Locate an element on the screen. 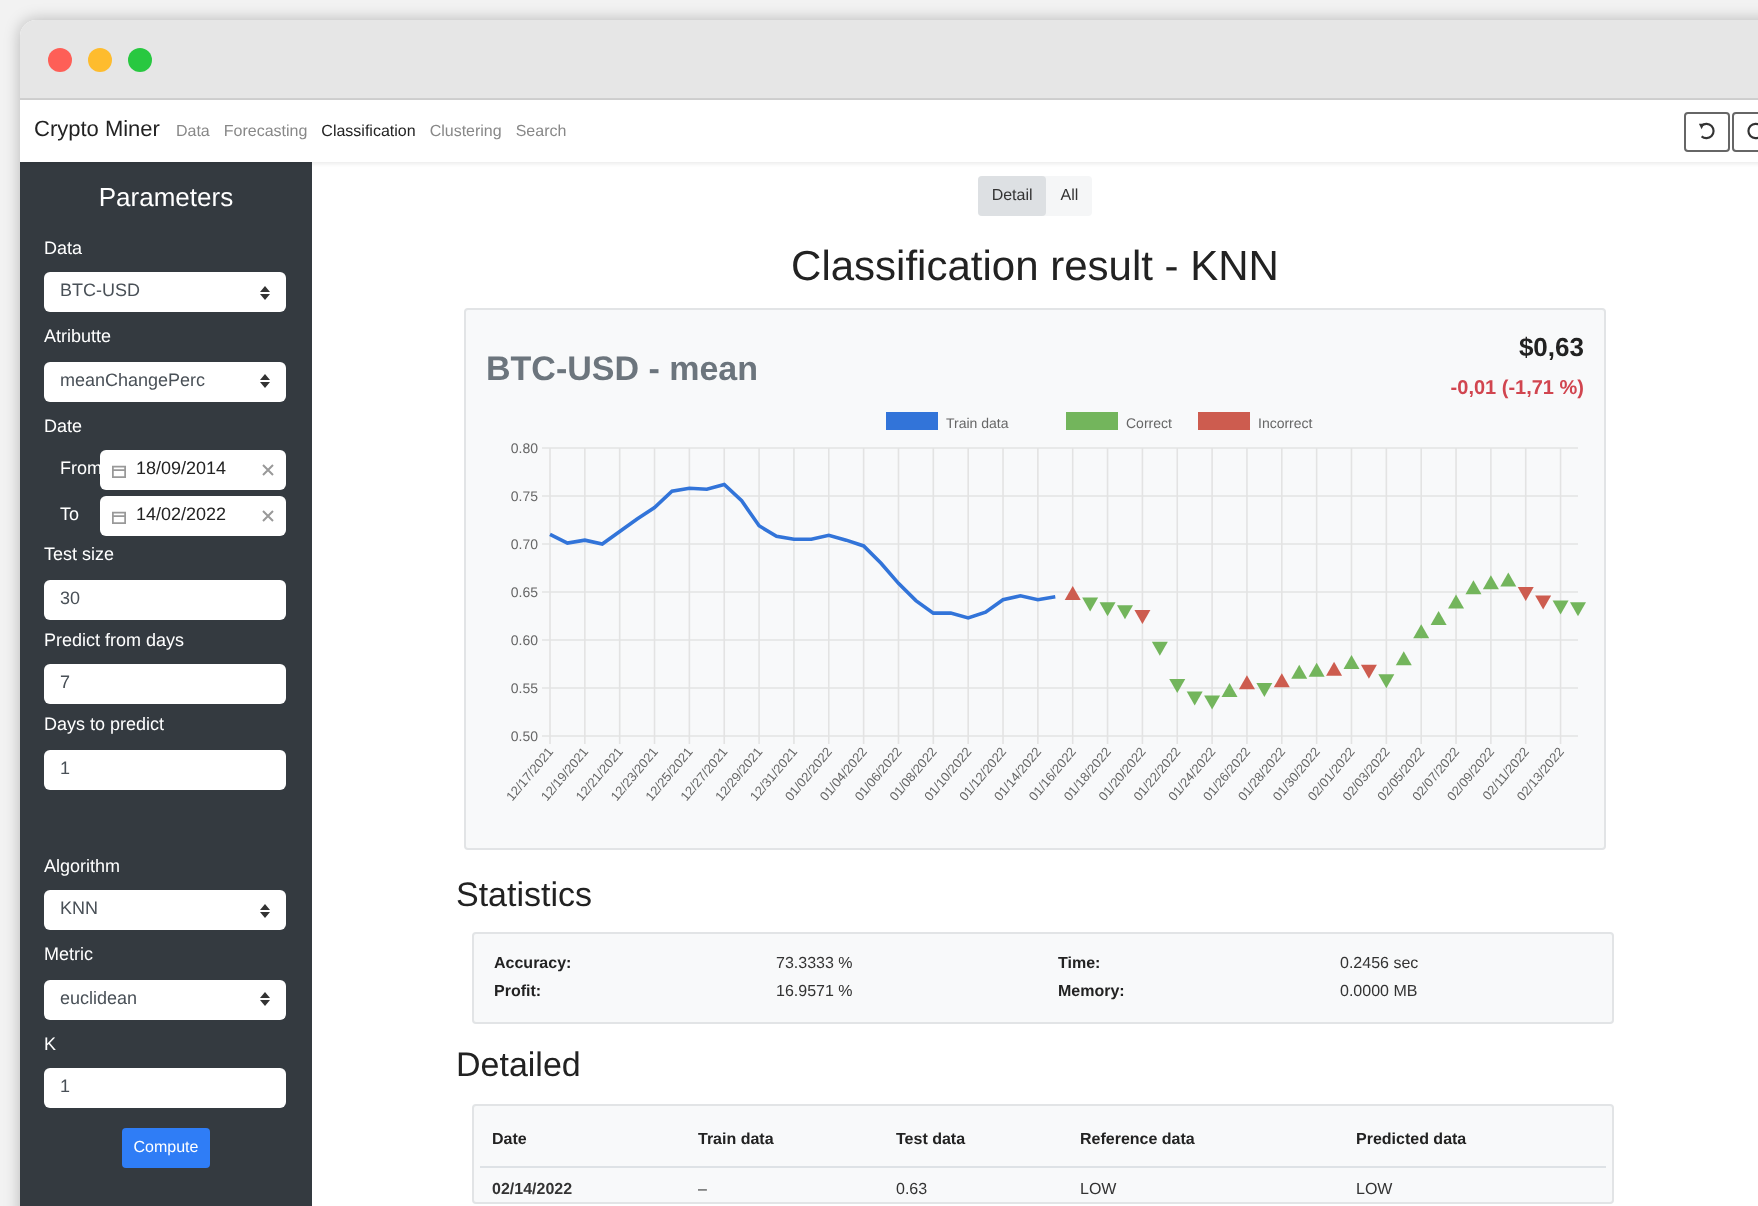  undo-button is located at coordinates (1707, 131).